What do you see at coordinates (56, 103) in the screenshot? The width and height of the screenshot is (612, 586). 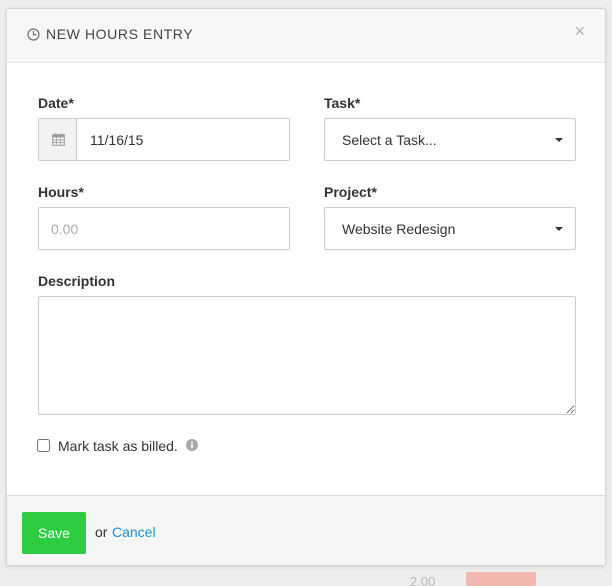 I see `date-label: Date*` at bounding box center [56, 103].